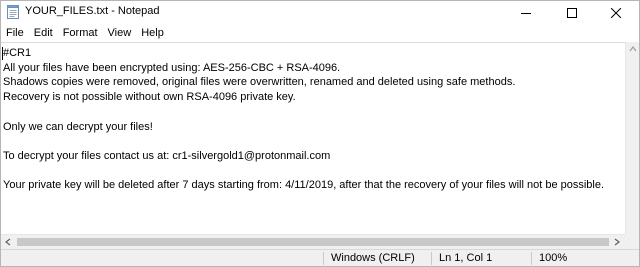 This screenshot has height=267, width=640. Describe the element at coordinates (632, 241) in the screenshot. I see `scrollbar-corner` at that location.